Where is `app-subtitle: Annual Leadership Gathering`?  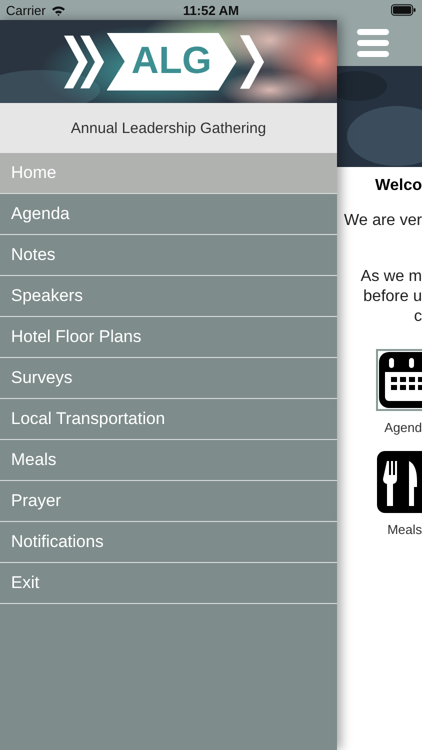 app-subtitle: Annual Leadership Gathering is located at coordinates (168, 128).